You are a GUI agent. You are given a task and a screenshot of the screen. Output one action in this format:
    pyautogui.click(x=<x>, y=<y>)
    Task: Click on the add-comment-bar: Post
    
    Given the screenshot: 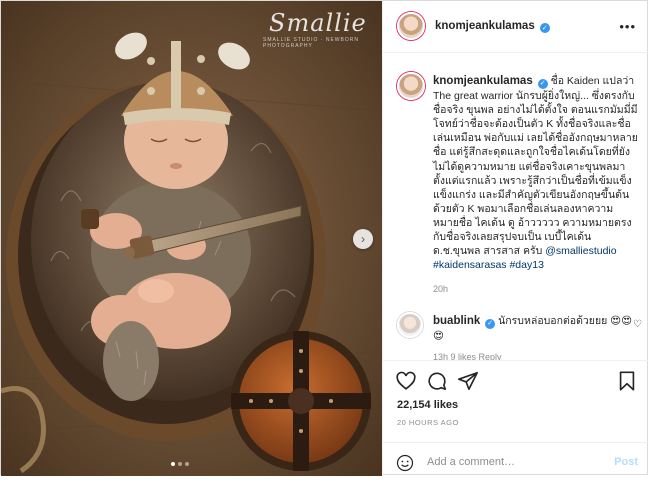 What is the action you would take?
    pyautogui.click(x=515, y=462)
    